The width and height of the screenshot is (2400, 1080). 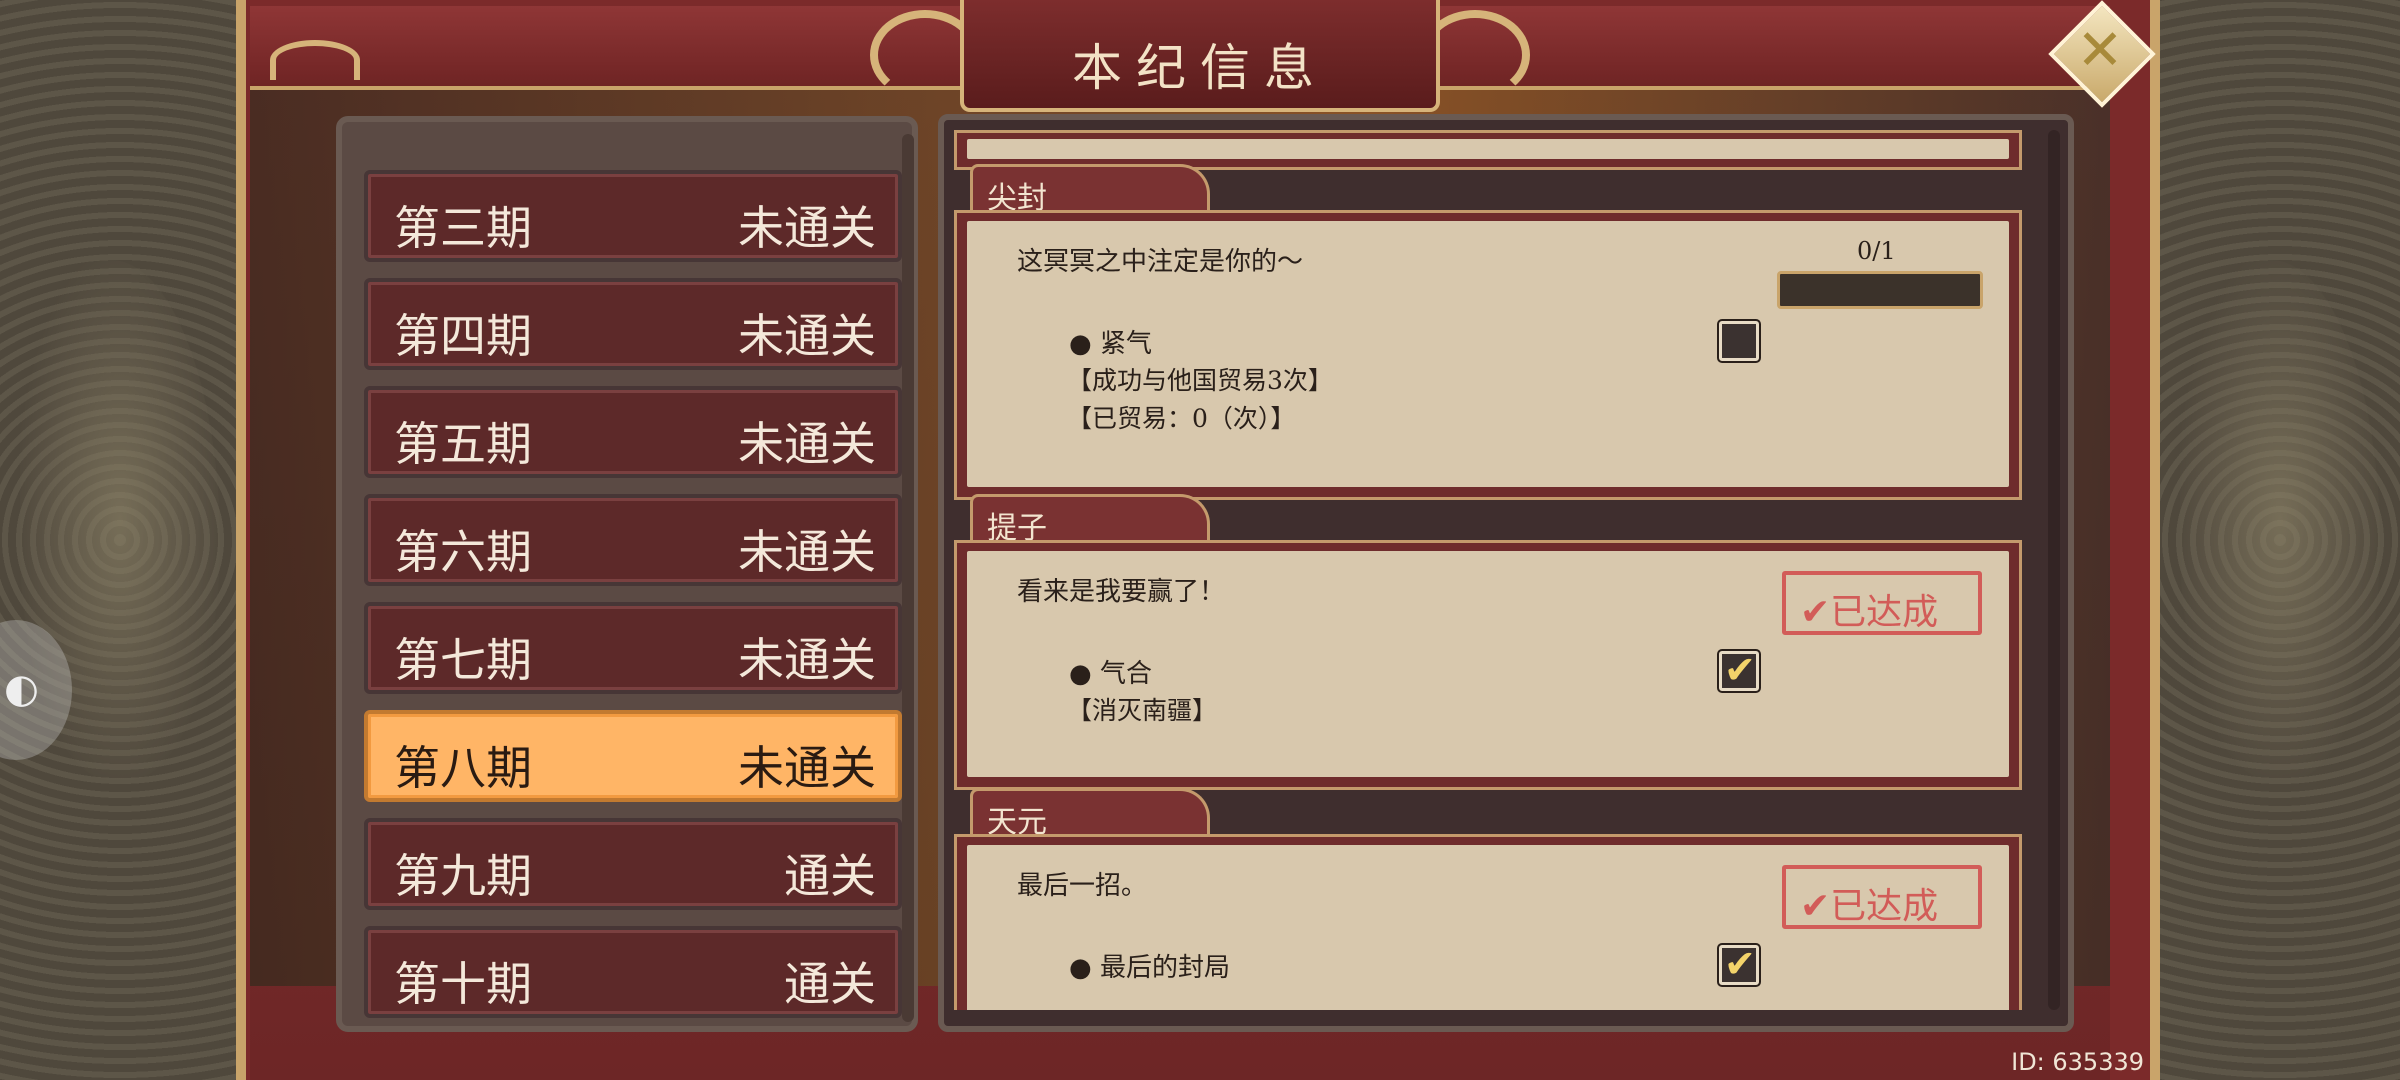 What do you see at coordinates (463, 768) in the screenshot?
I see `period-name: 第八期` at bounding box center [463, 768].